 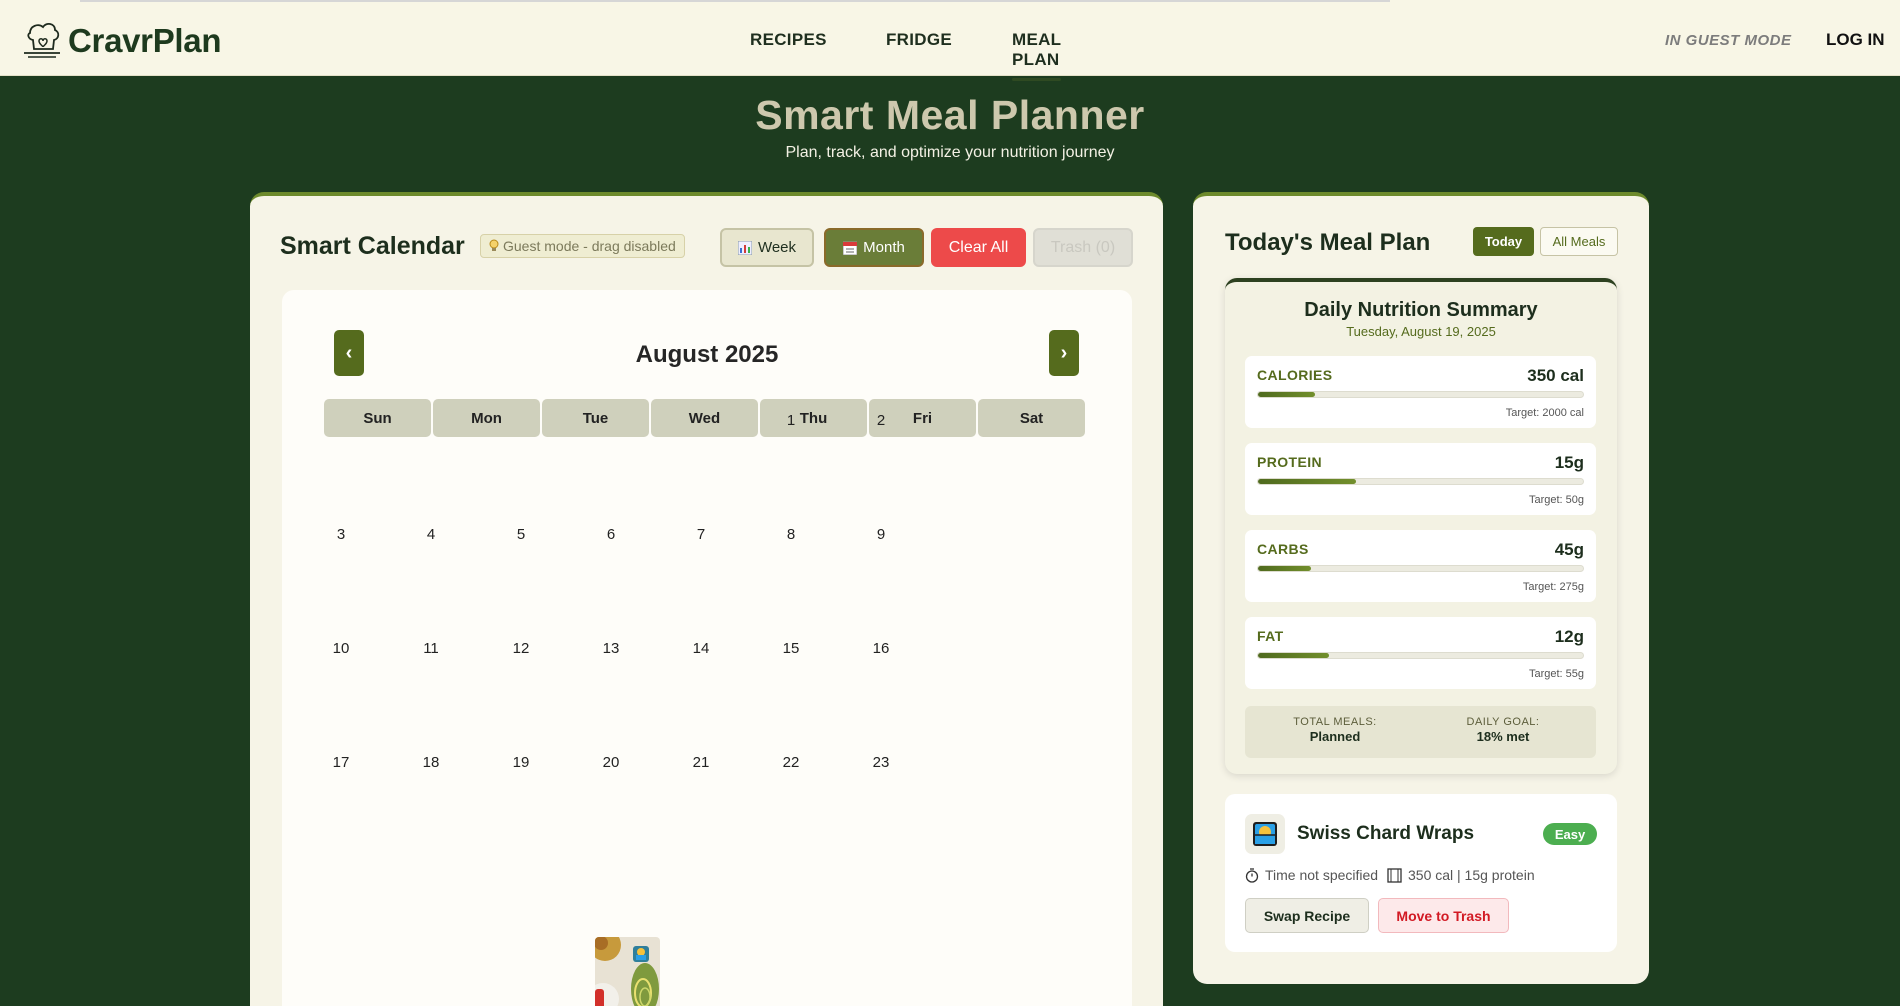 I want to click on macro-label: FAT, so click(x=1270, y=636).